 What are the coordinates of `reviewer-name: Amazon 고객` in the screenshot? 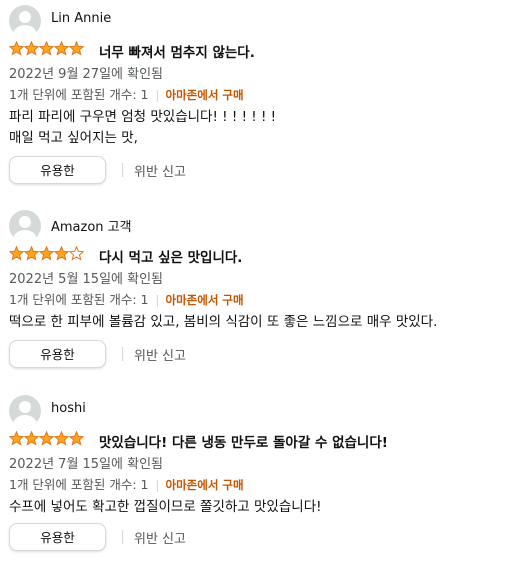 It's located at (91, 225).